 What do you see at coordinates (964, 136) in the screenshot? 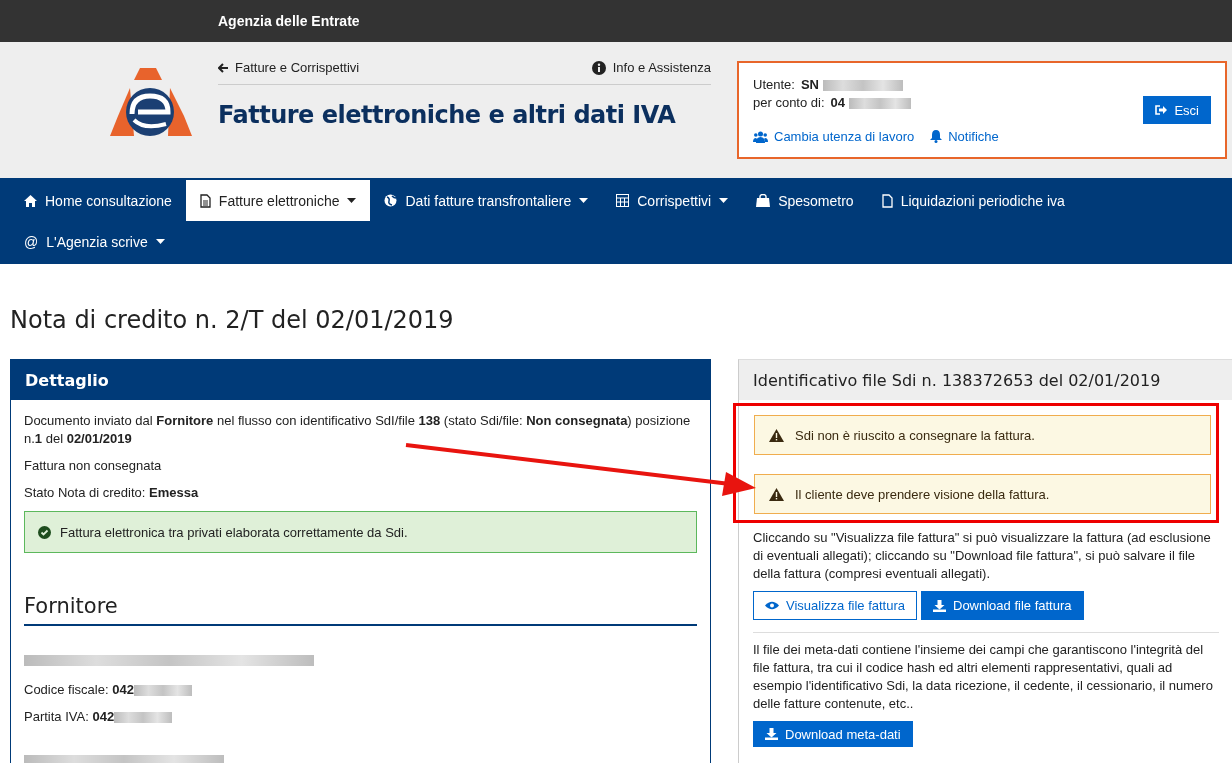
I see `user-link: Notifiche` at bounding box center [964, 136].